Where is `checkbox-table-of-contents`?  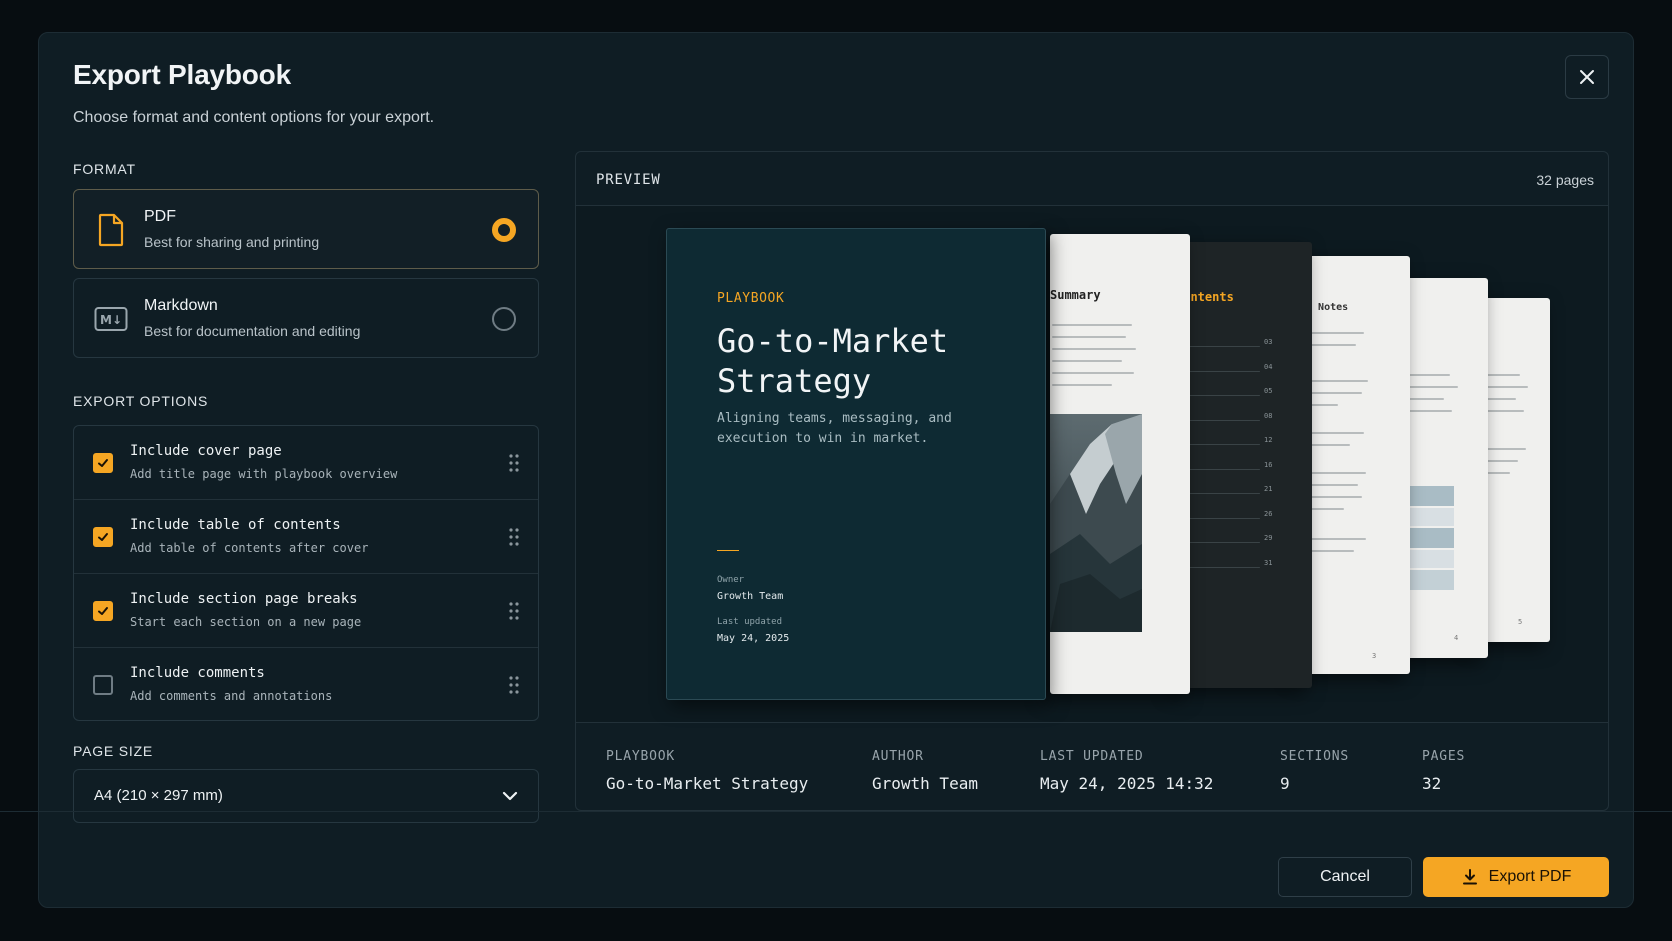
checkbox-table-of-contents is located at coordinates (103, 537).